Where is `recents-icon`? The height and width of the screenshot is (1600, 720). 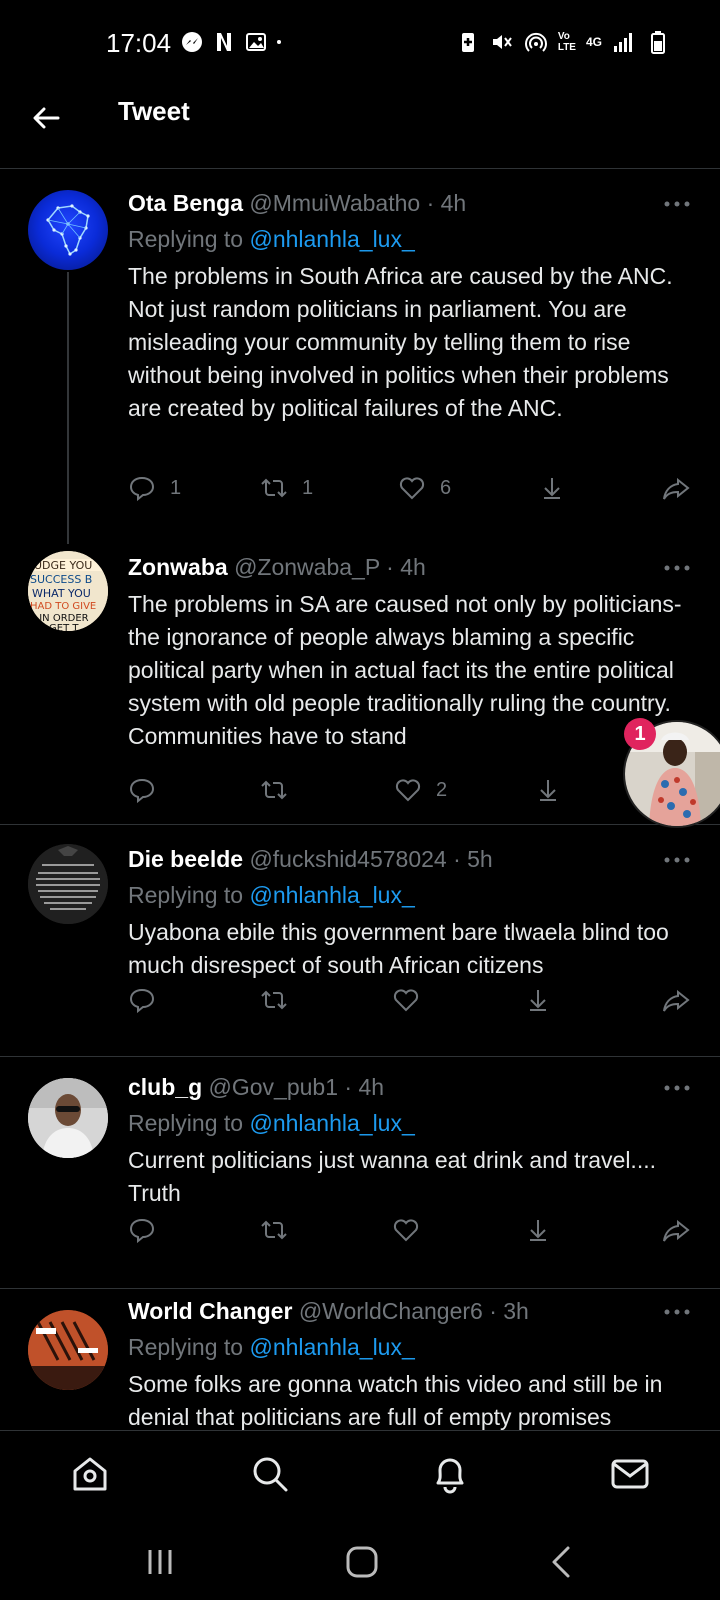
recents-icon is located at coordinates (160, 1562).